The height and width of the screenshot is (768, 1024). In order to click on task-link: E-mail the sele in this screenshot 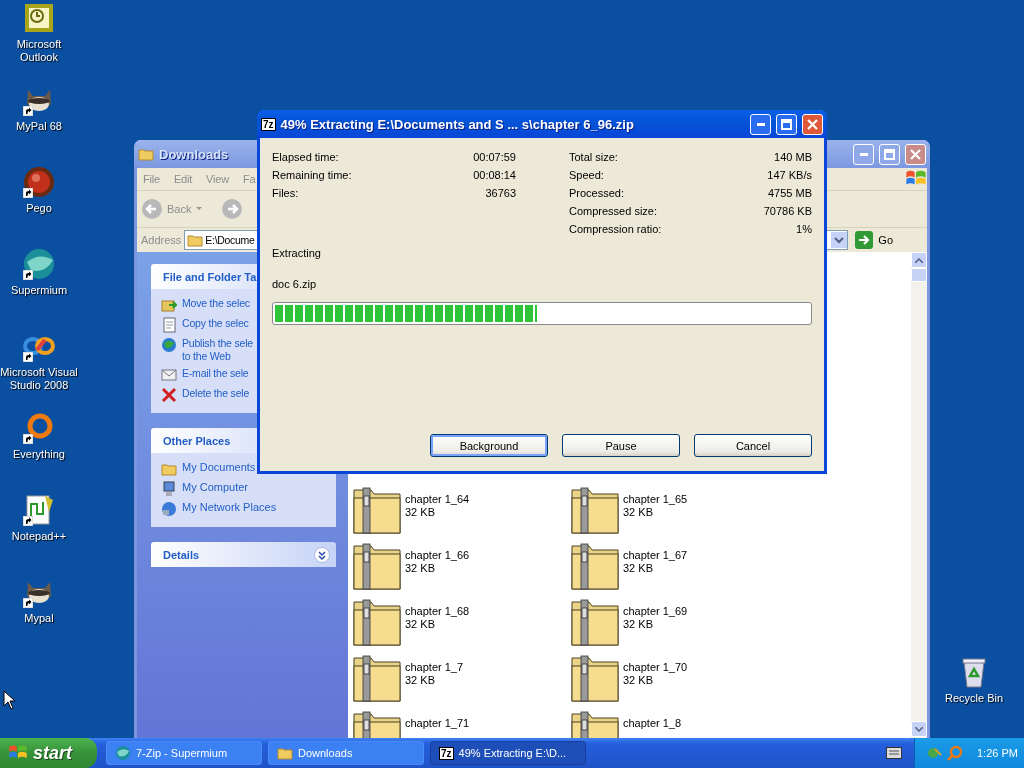, I will do `click(244, 375)`.